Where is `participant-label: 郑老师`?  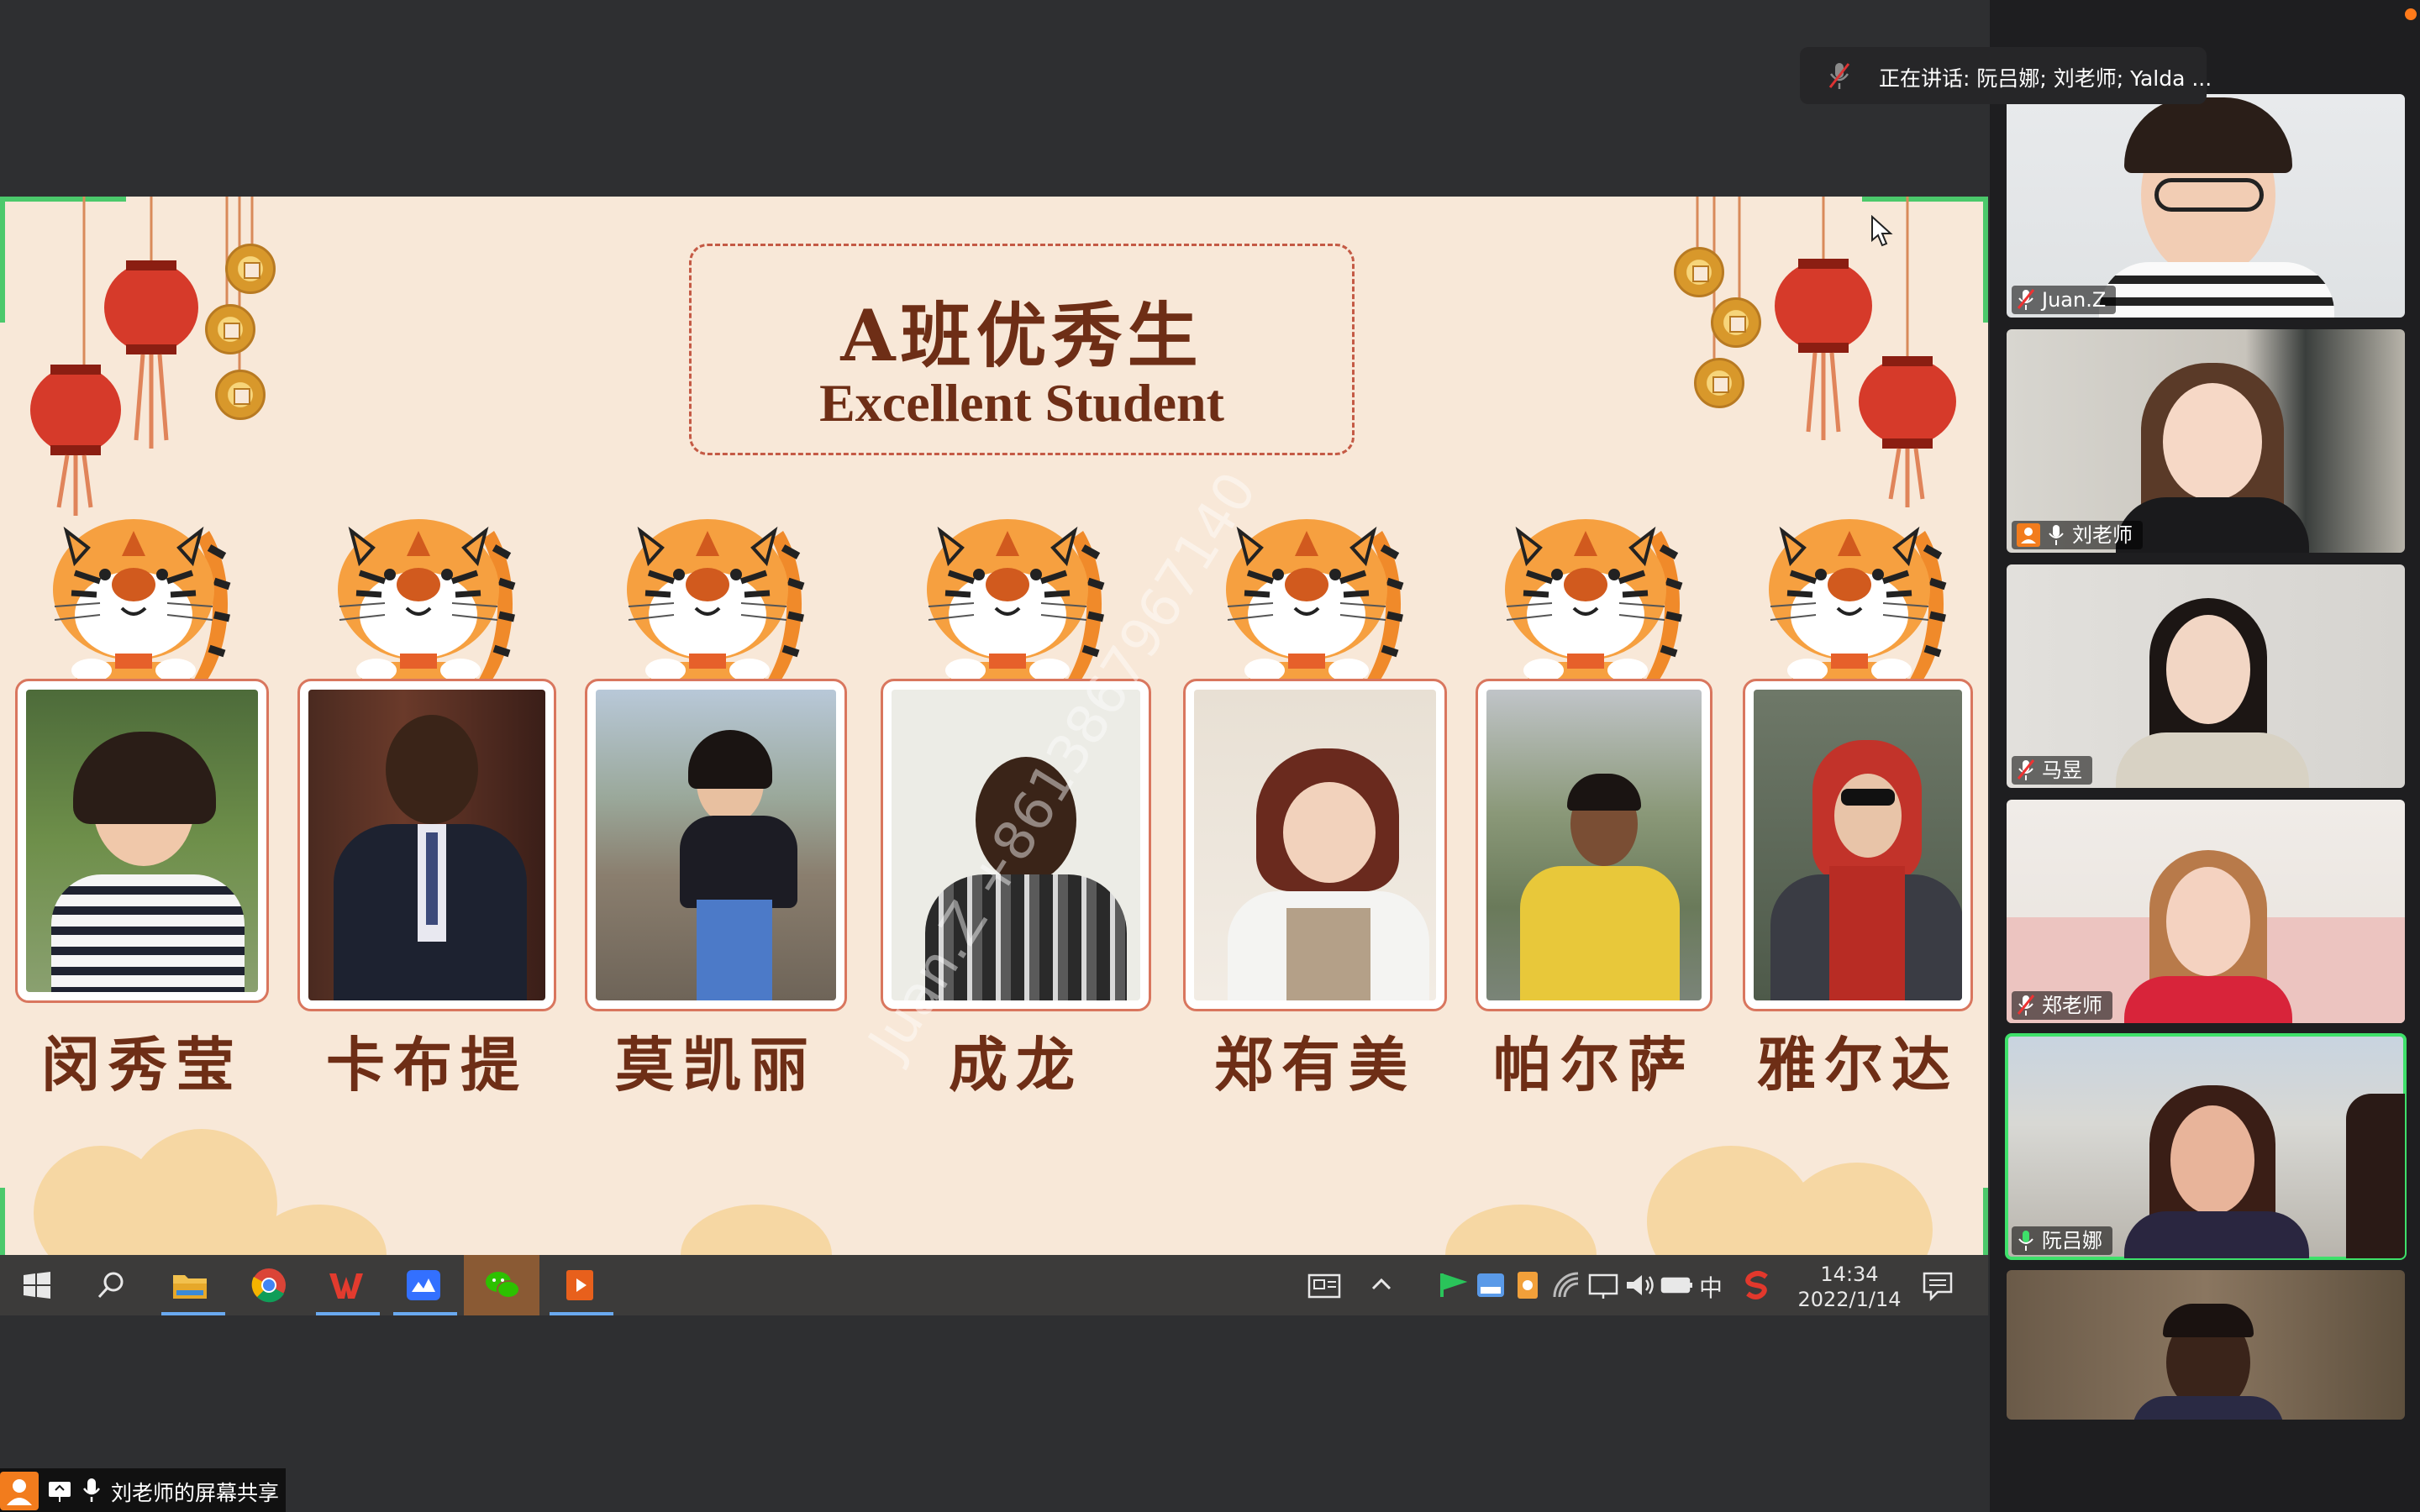 participant-label: 郑老师 is located at coordinates (2062, 1005).